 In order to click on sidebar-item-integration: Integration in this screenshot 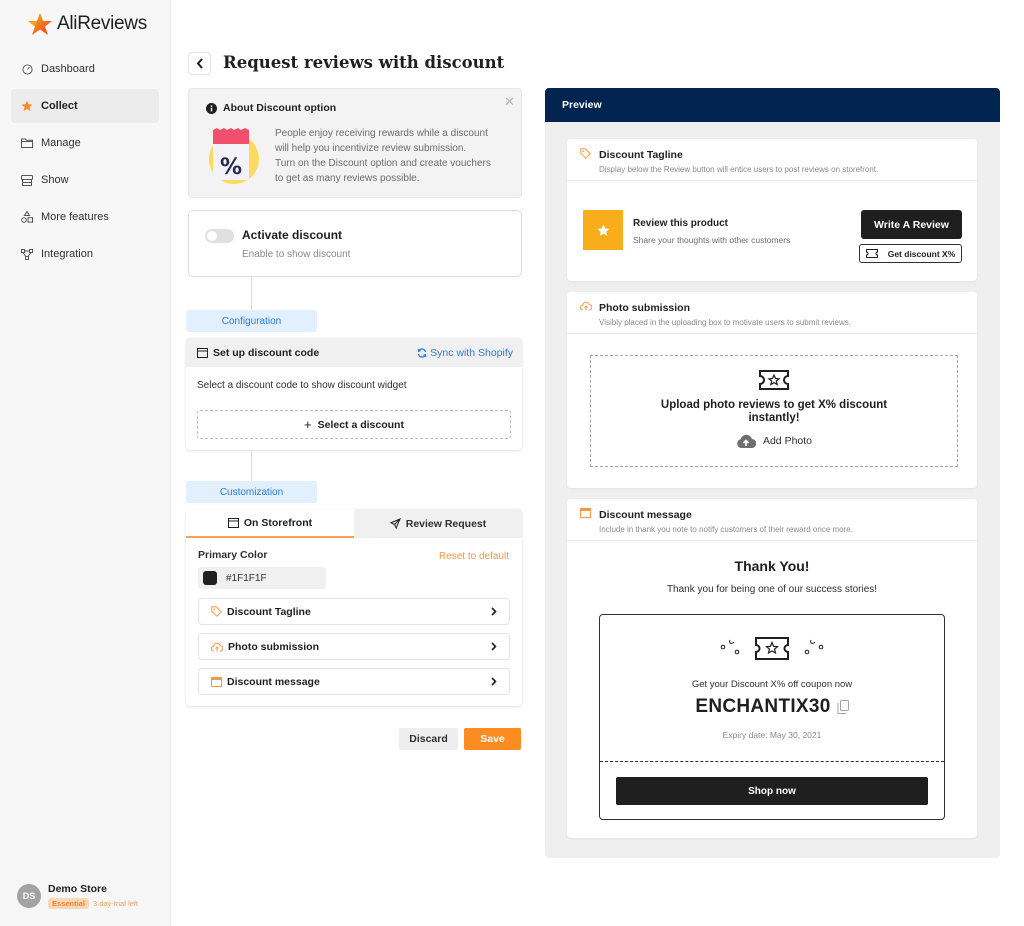, I will do `click(85, 254)`.